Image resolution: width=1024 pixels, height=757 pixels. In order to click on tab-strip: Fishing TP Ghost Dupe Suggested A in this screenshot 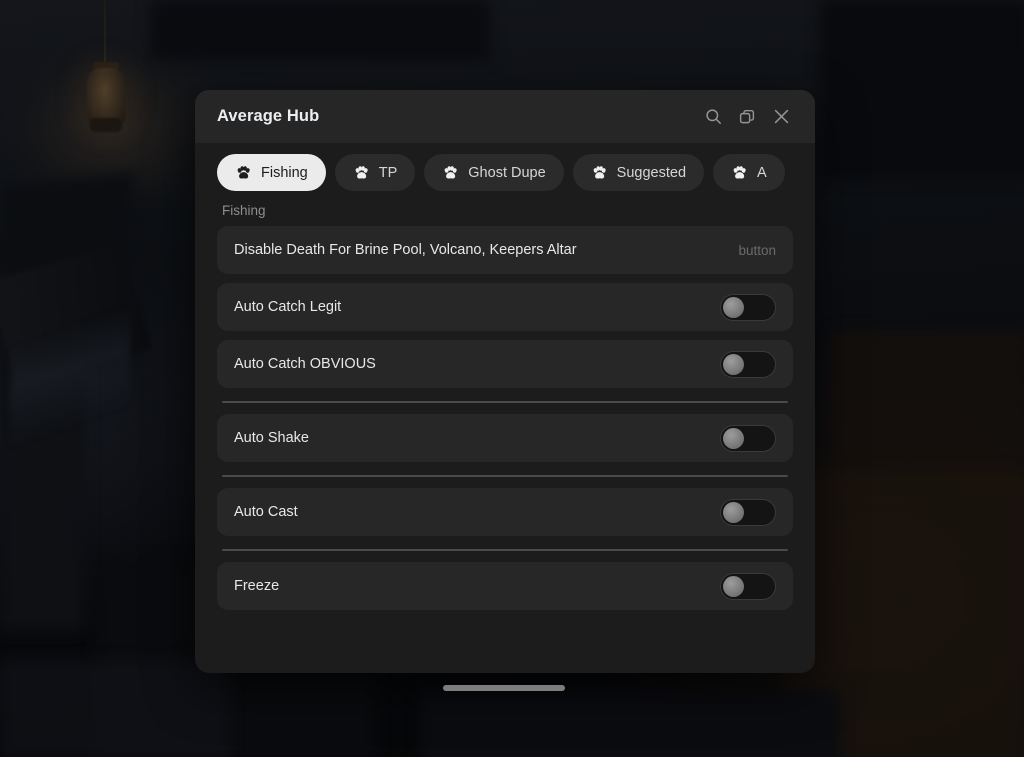, I will do `click(505, 172)`.